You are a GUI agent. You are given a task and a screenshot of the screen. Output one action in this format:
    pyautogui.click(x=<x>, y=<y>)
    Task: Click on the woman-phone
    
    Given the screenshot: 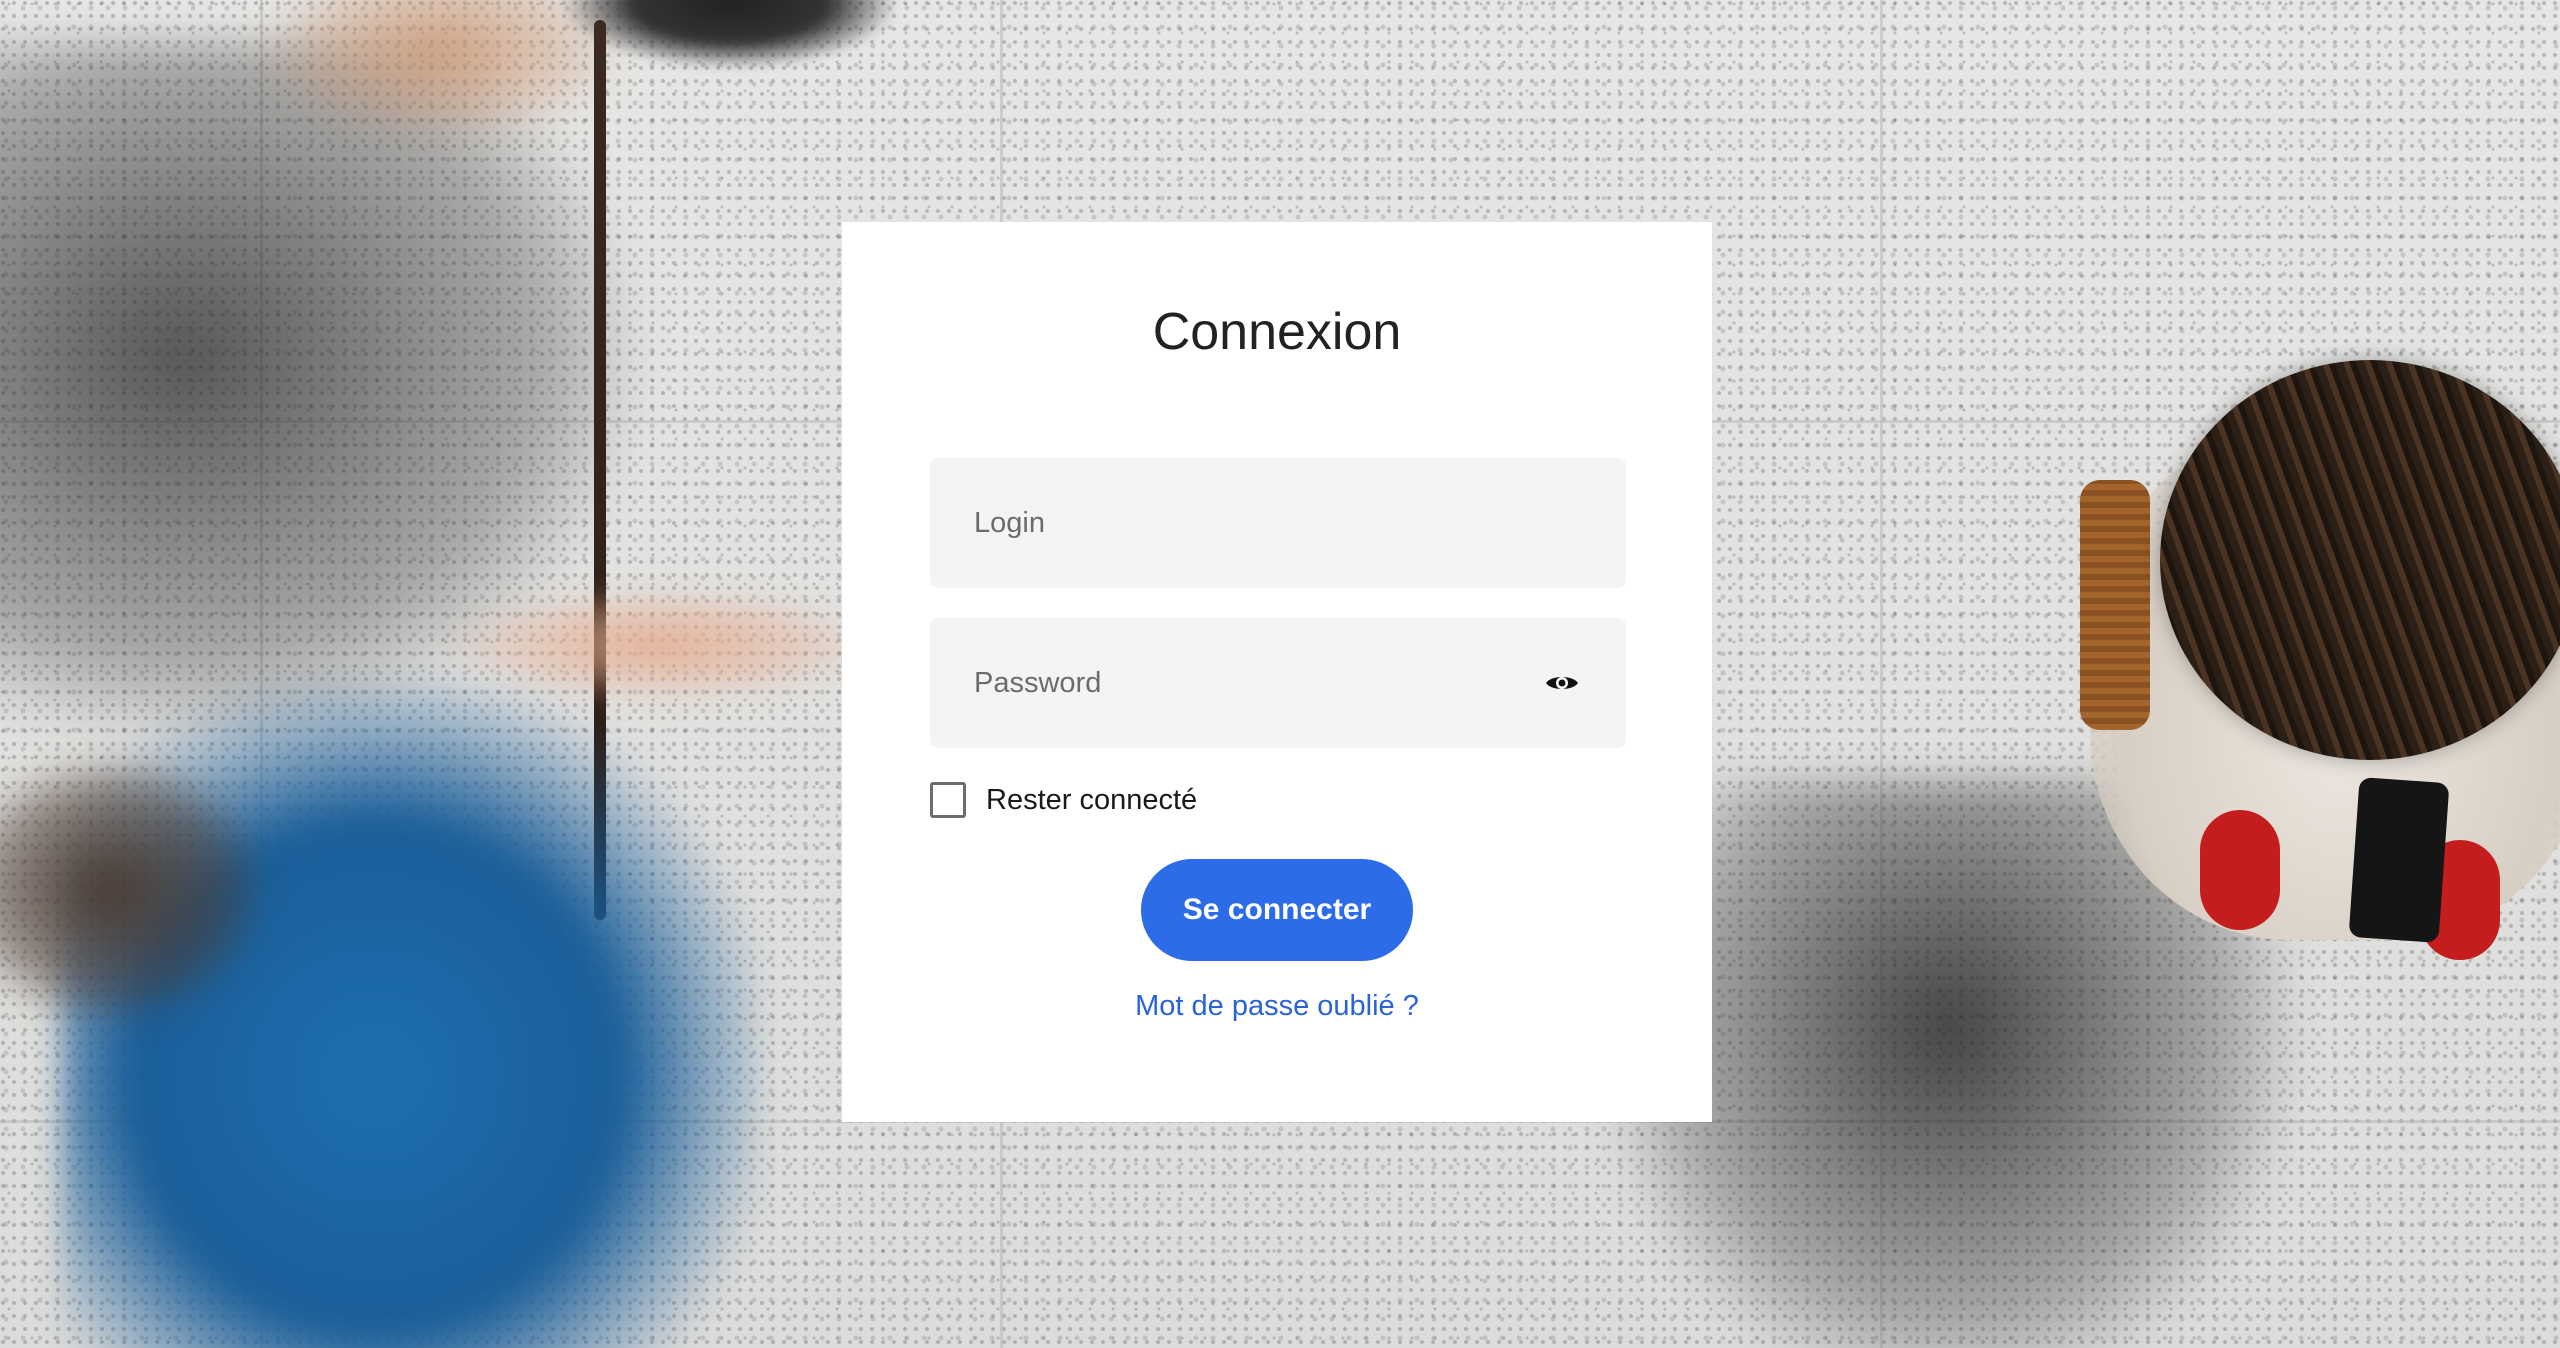 What is the action you would take?
    pyautogui.click(x=2399, y=860)
    